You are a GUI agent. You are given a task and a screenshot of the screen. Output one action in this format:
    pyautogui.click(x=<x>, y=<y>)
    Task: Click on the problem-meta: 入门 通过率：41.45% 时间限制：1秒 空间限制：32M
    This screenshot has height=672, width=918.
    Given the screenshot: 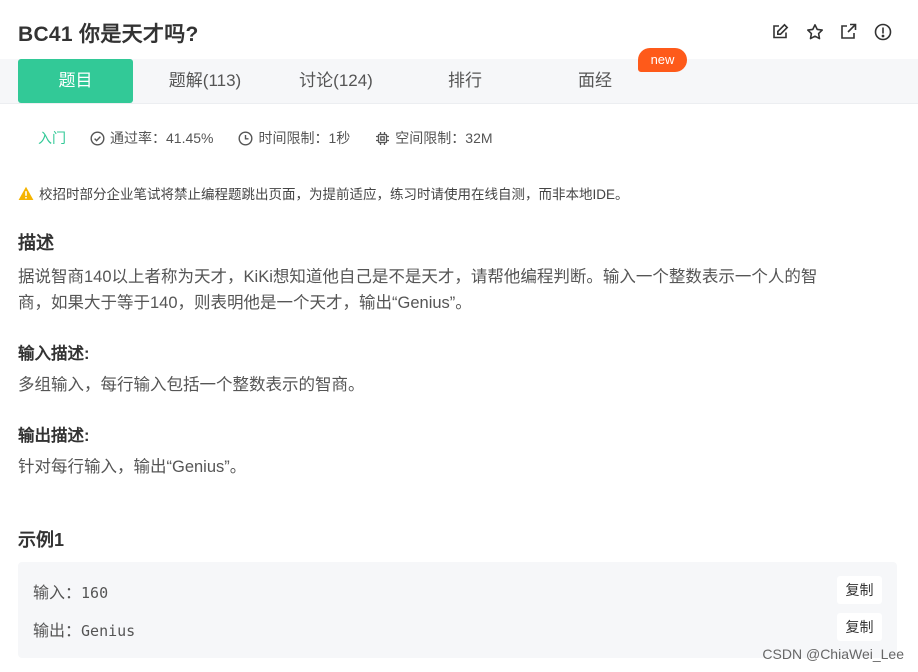 What is the action you would take?
    pyautogui.click(x=278, y=138)
    